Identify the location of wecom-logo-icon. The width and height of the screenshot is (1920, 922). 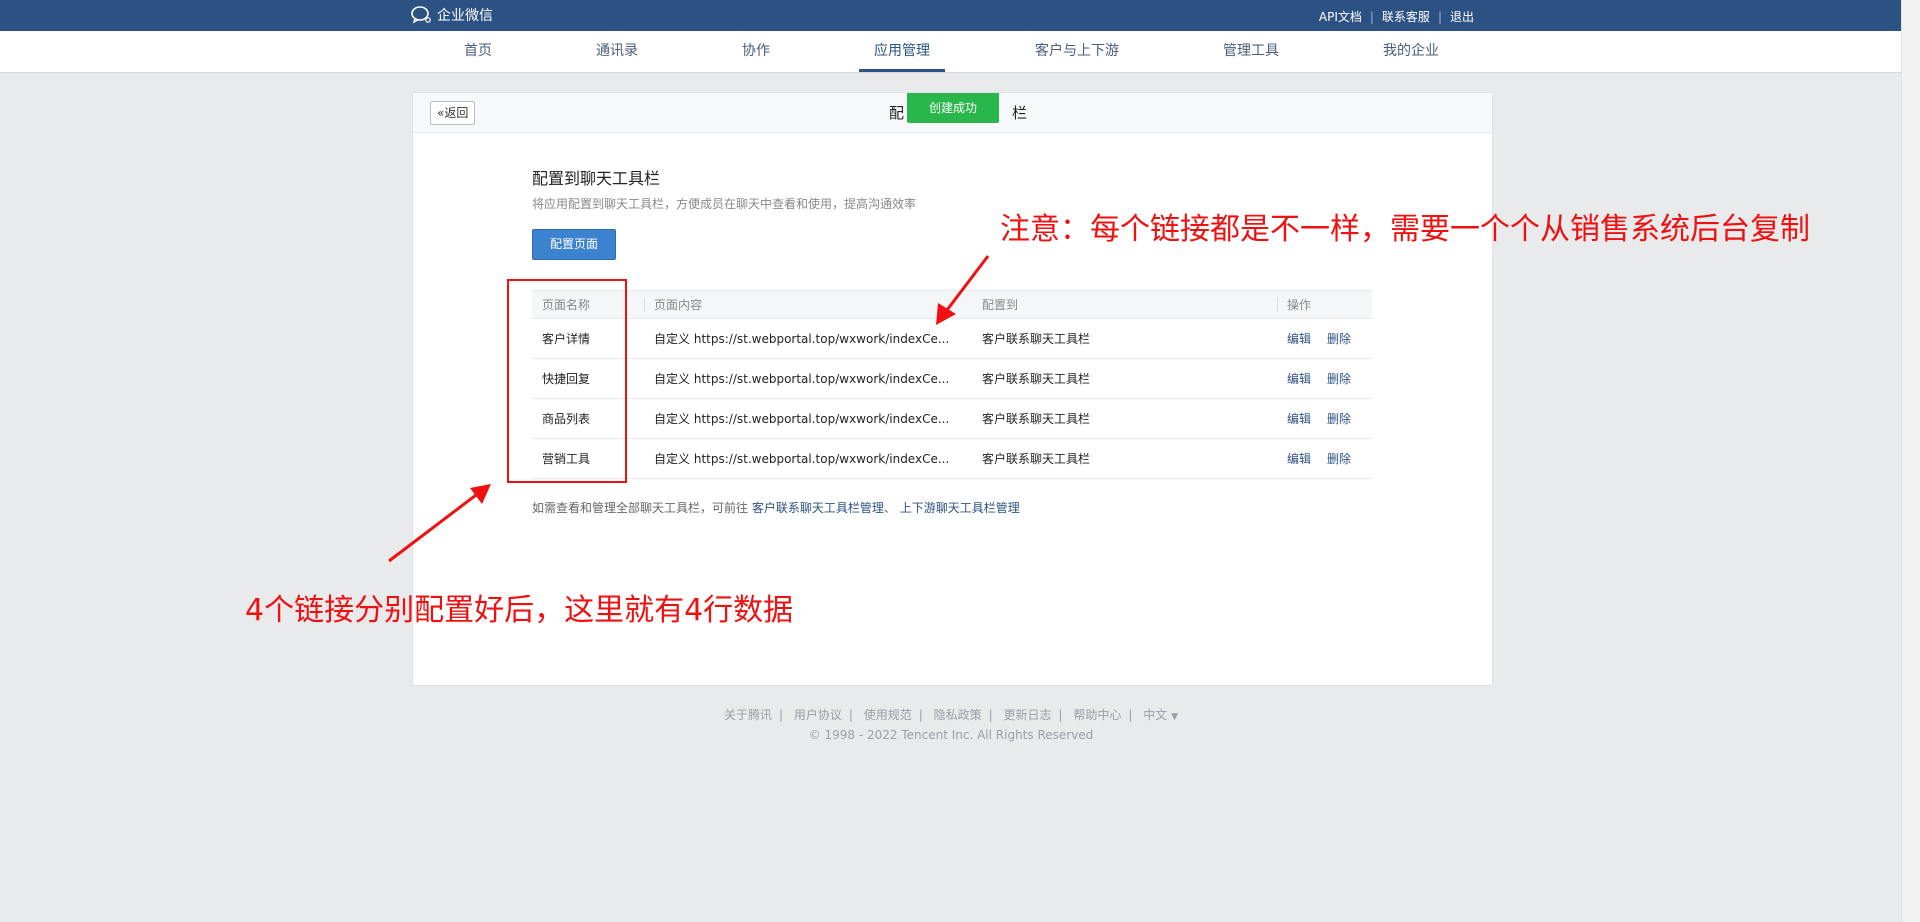
(421, 15).